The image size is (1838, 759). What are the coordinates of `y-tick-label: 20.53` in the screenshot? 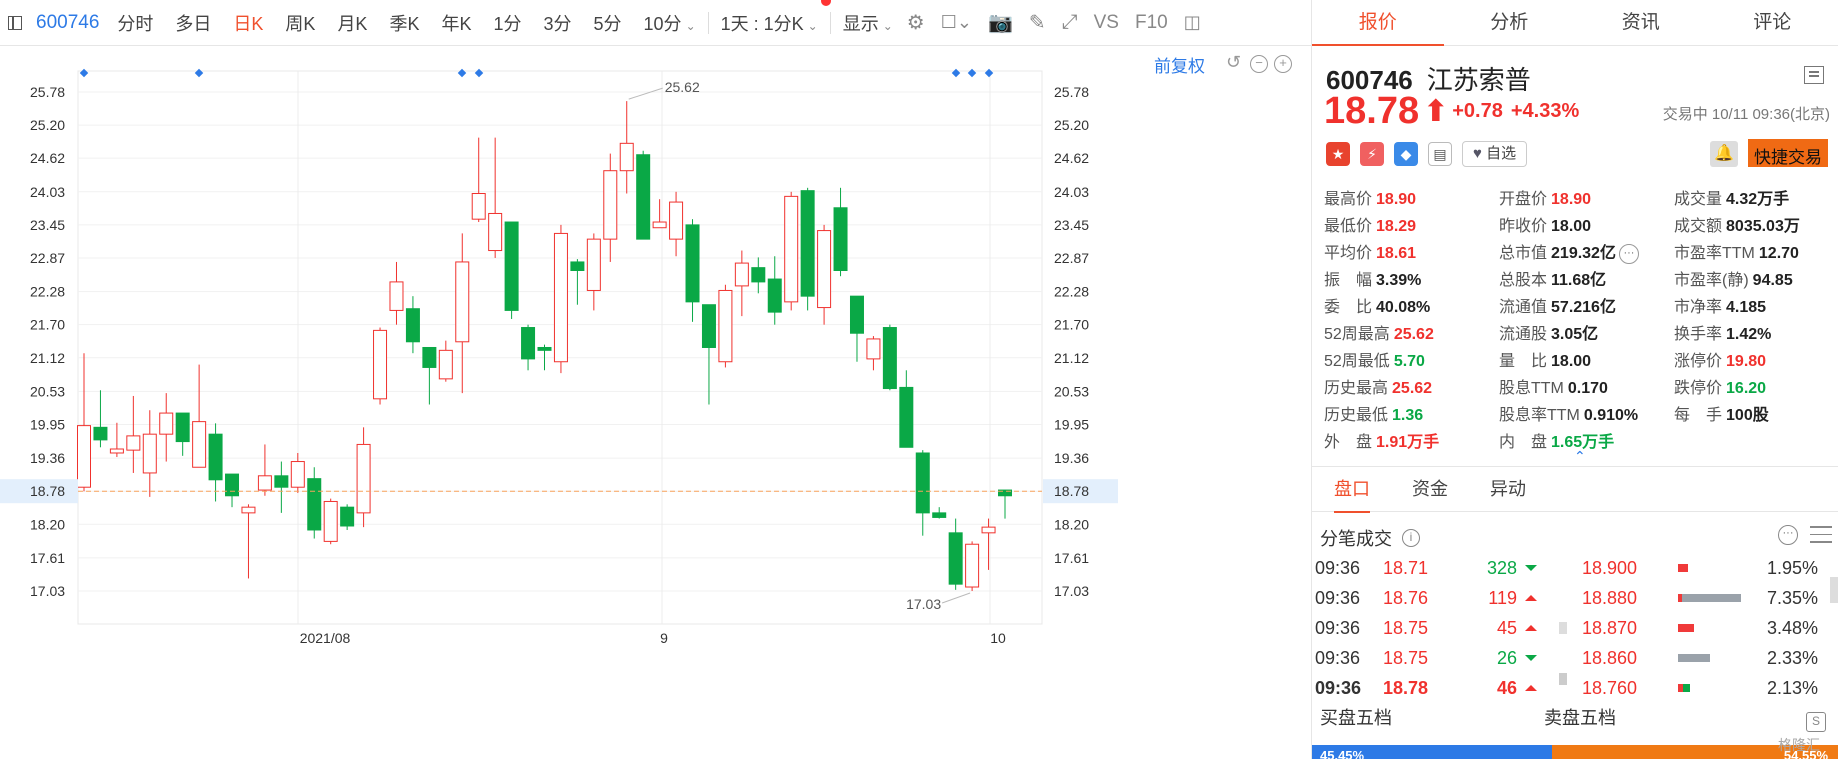 It's located at (1071, 391).